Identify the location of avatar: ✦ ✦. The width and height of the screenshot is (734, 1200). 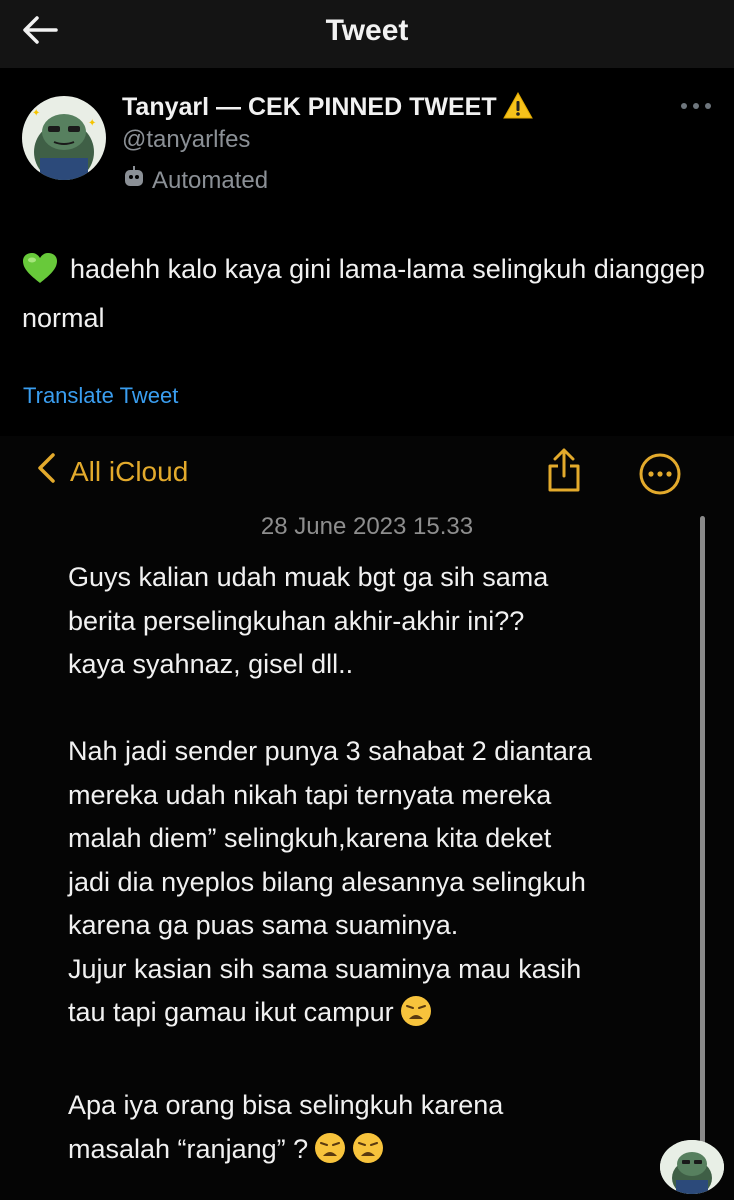
(64, 138).